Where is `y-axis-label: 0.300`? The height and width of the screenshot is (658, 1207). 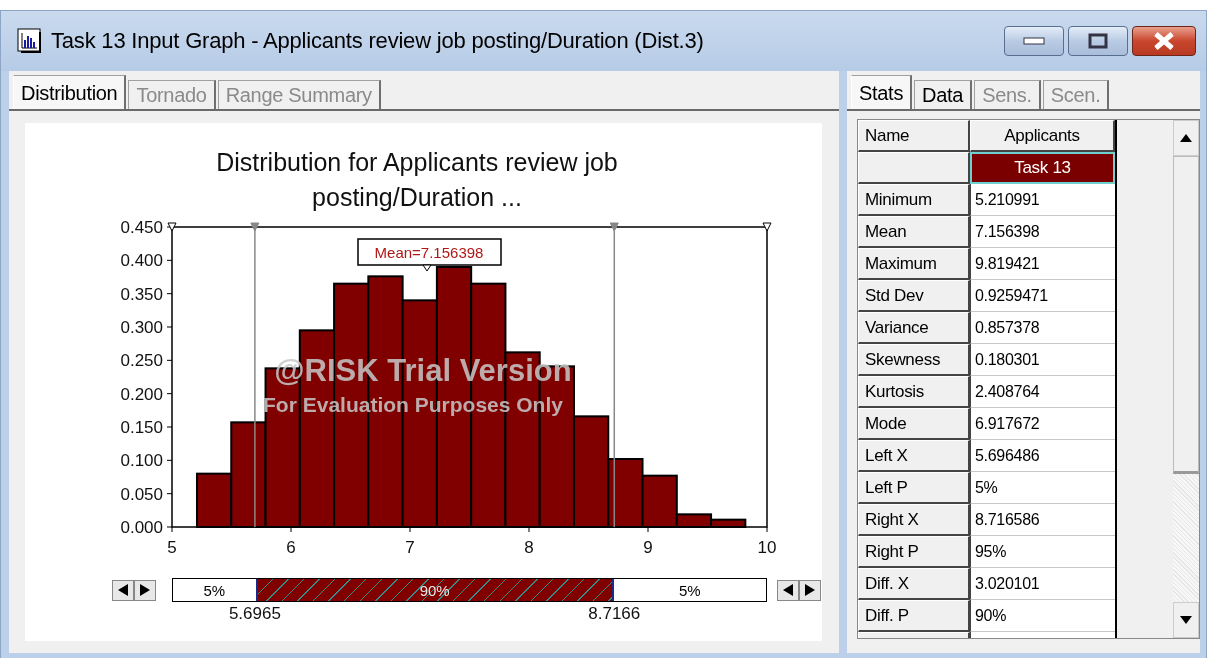 y-axis-label: 0.300 is located at coordinates (141, 327).